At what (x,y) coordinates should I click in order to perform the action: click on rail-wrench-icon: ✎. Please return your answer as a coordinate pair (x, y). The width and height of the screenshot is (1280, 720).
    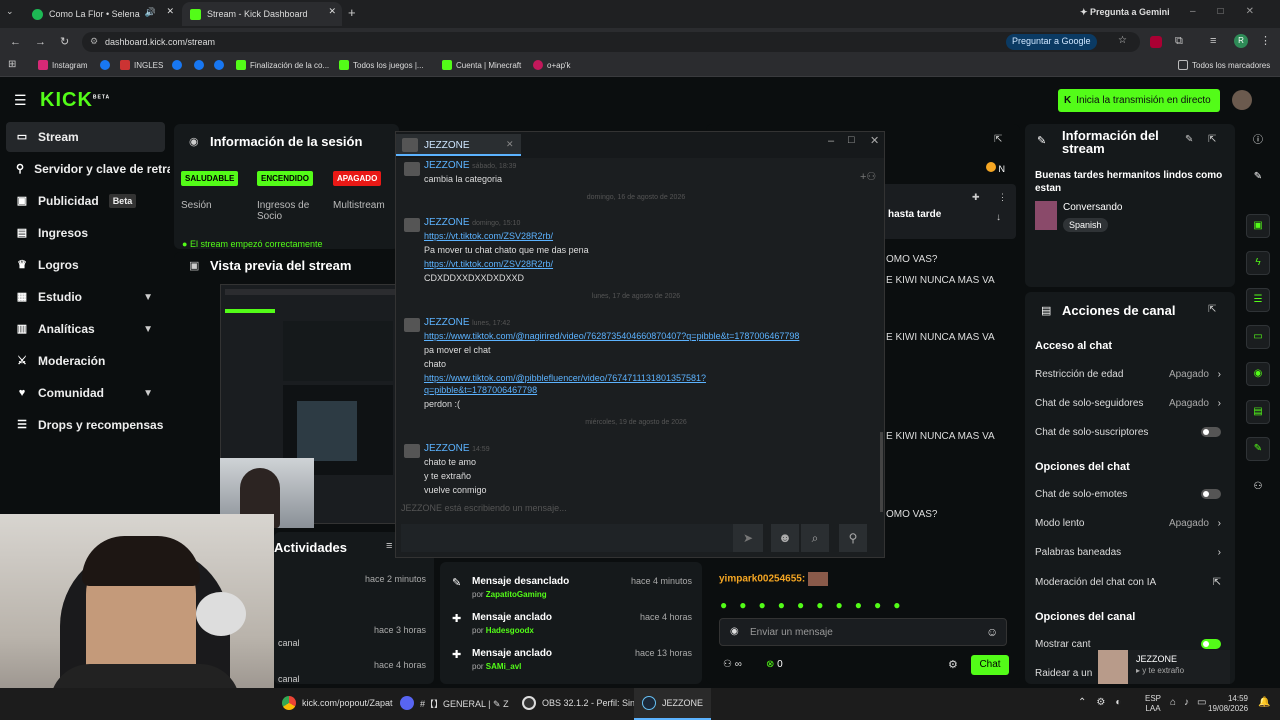
    Looking at the image, I should click on (1258, 449).